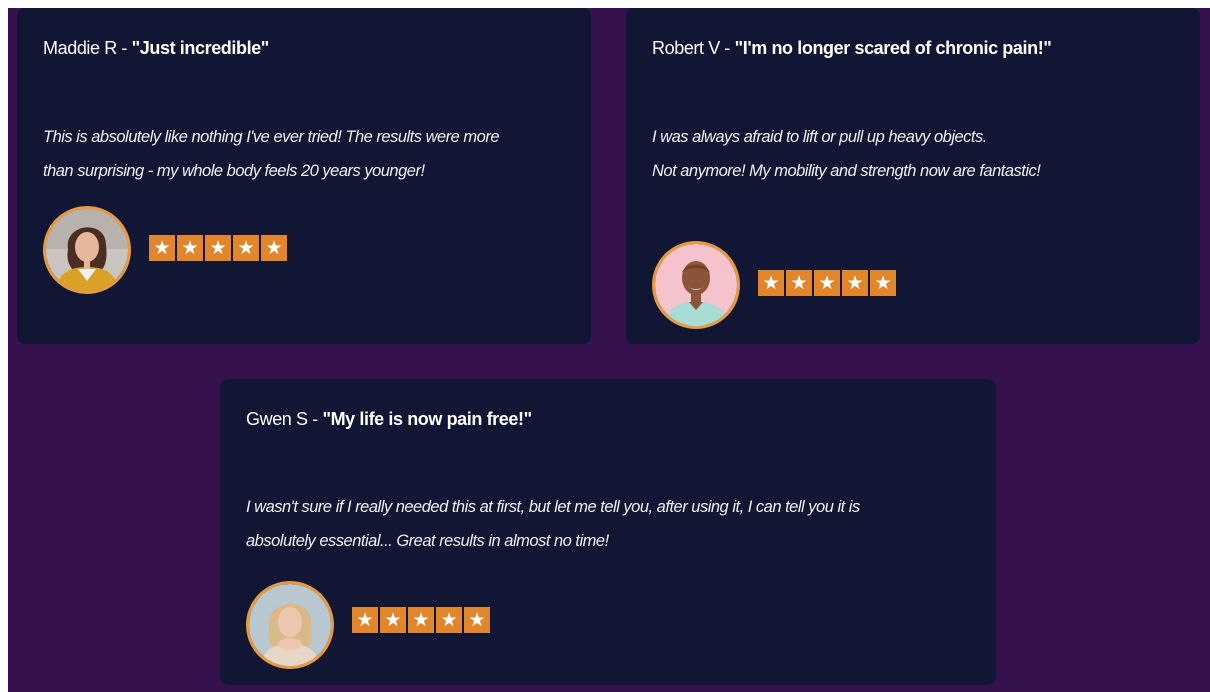 This screenshot has width=1210, height=692. Describe the element at coordinates (427, 419) in the screenshot. I see `review-title: "My life is now pain free!"` at that location.